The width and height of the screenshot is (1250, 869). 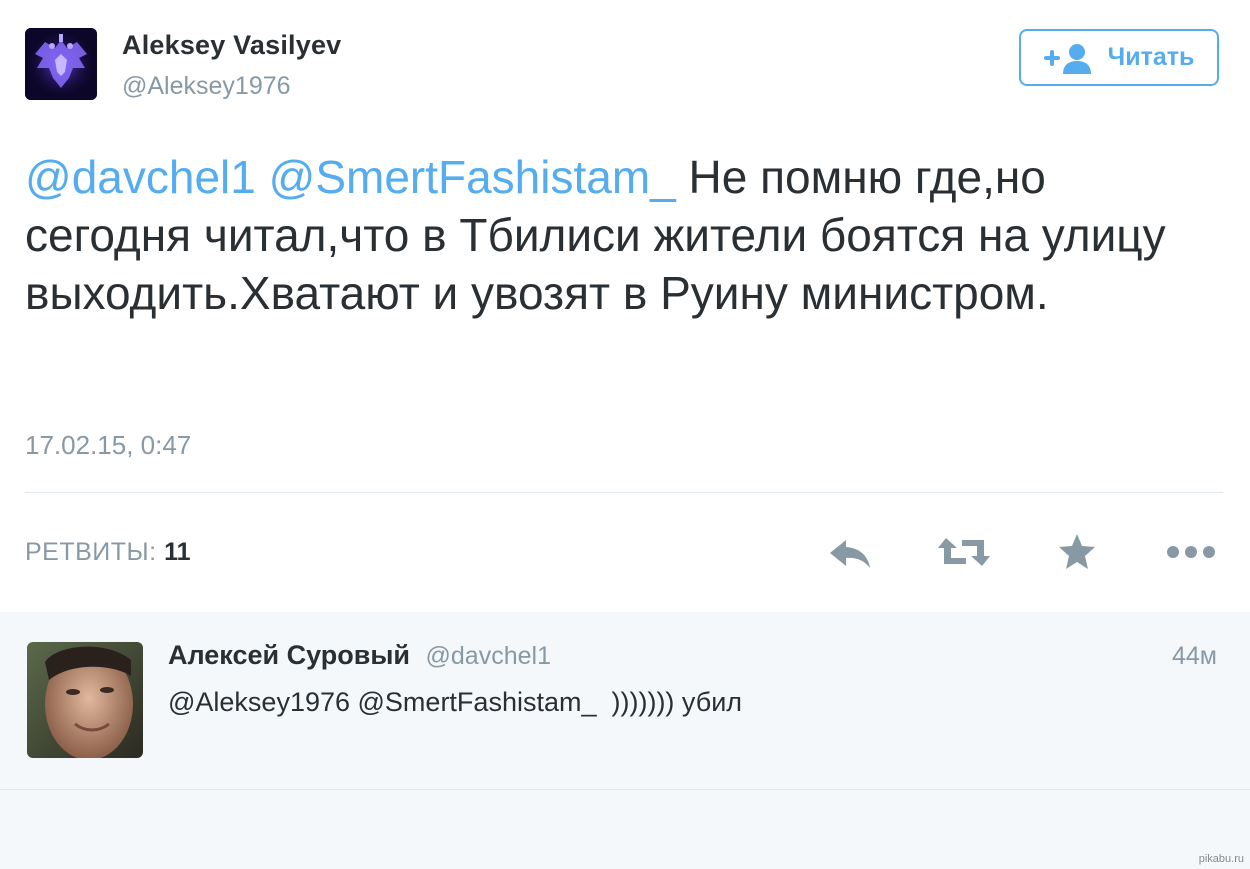 I want to click on coat-of-arms-icon, so click(x=61, y=64).